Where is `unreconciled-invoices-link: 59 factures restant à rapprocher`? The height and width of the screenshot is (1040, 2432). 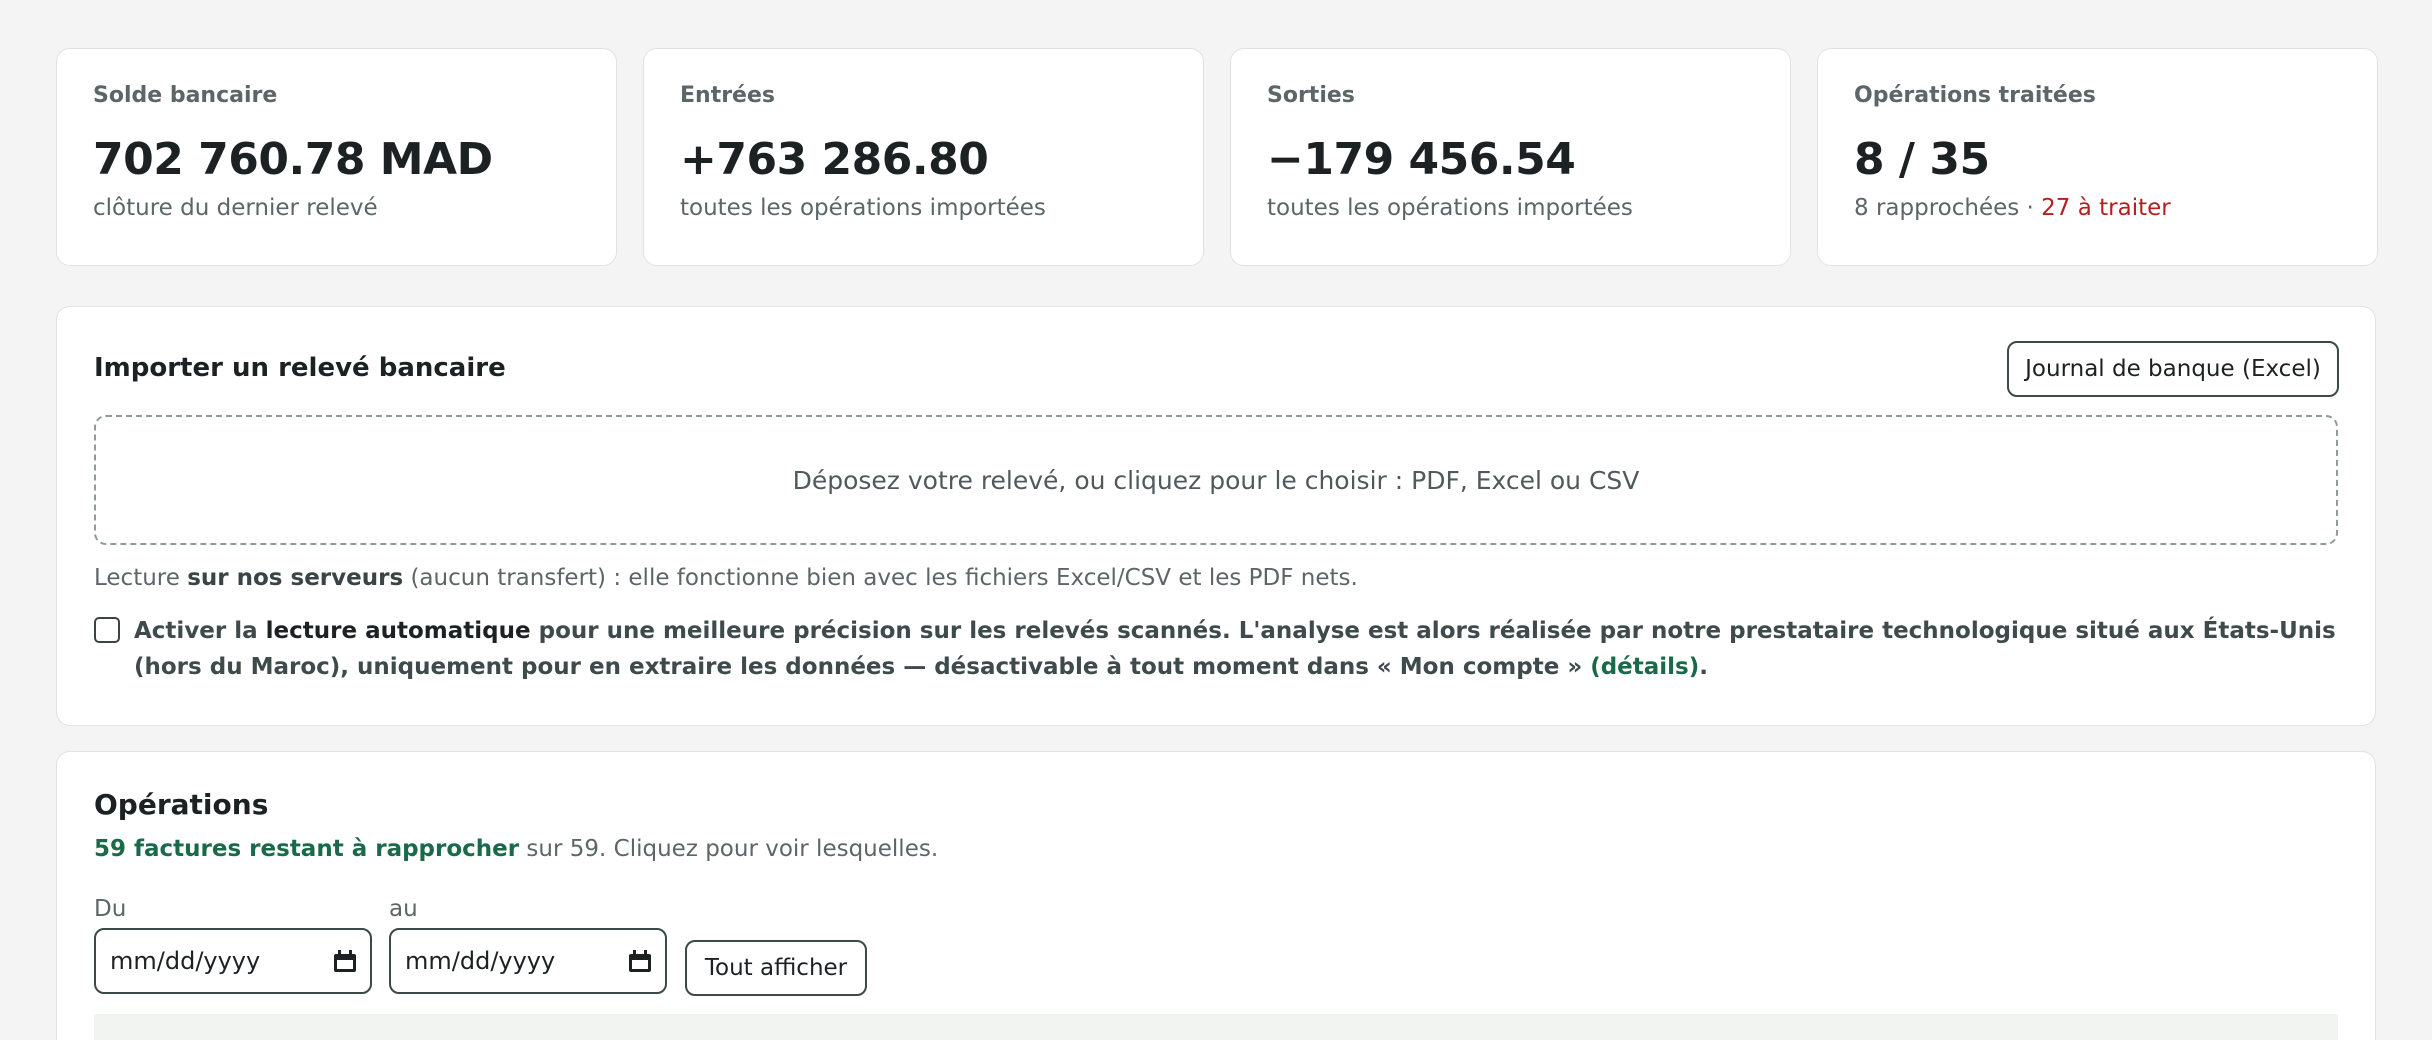 unreconciled-invoices-link: 59 factures restant à rapprocher is located at coordinates (306, 849).